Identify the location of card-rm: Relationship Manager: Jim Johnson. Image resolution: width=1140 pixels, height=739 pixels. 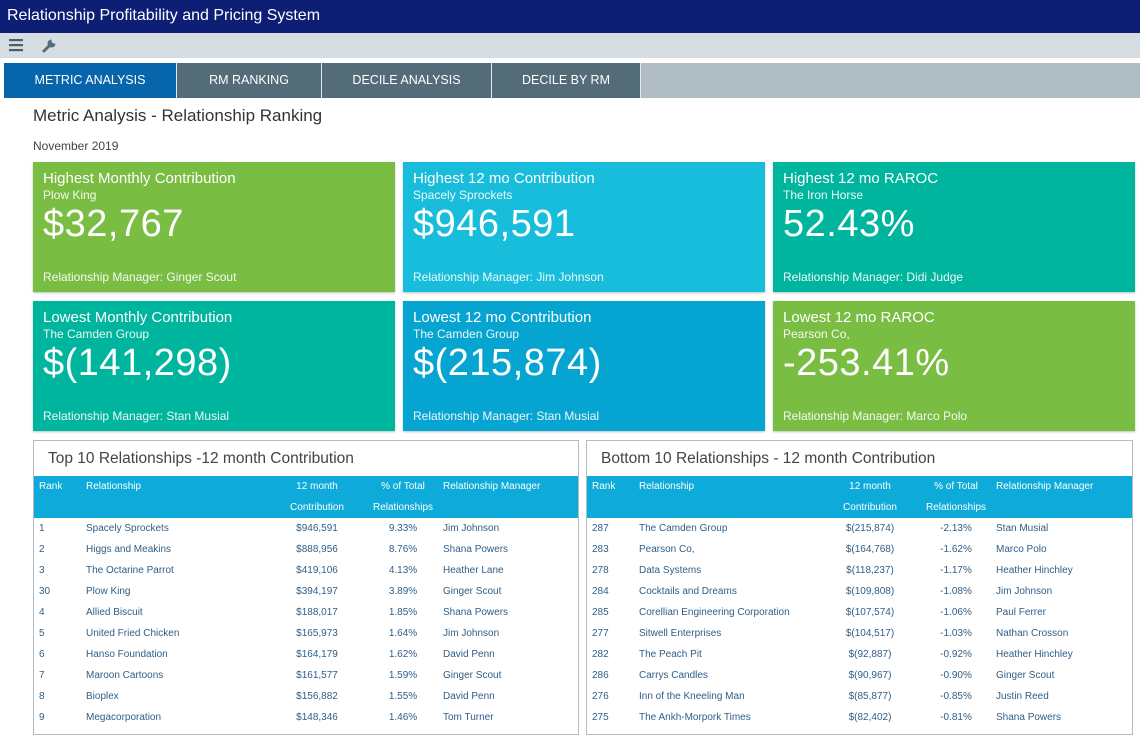
(508, 277).